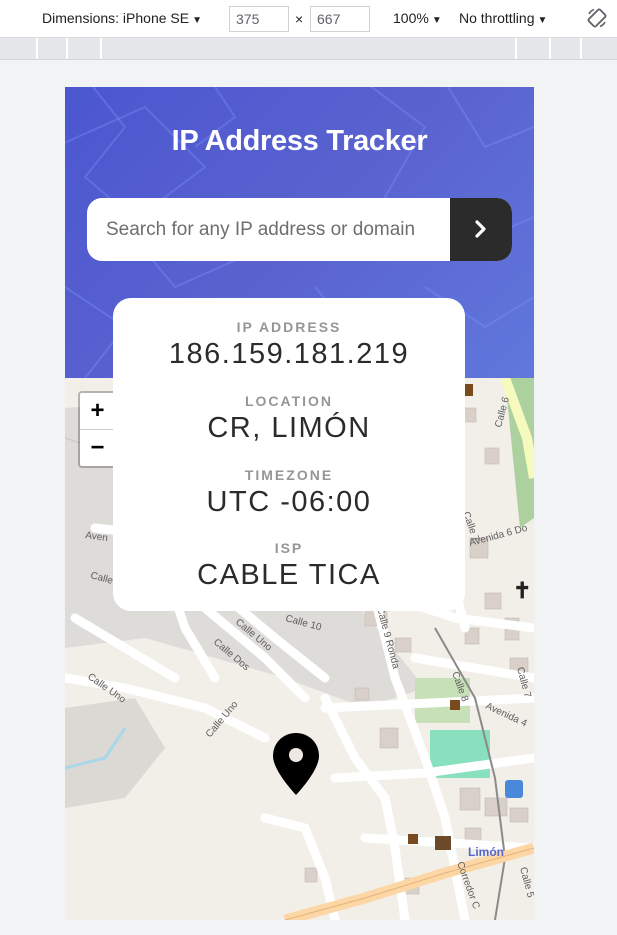 Image resolution: width=617 pixels, height=935 pixels. I want to click on throttling-dropdown: No throttling ▼, so click(503, 18).